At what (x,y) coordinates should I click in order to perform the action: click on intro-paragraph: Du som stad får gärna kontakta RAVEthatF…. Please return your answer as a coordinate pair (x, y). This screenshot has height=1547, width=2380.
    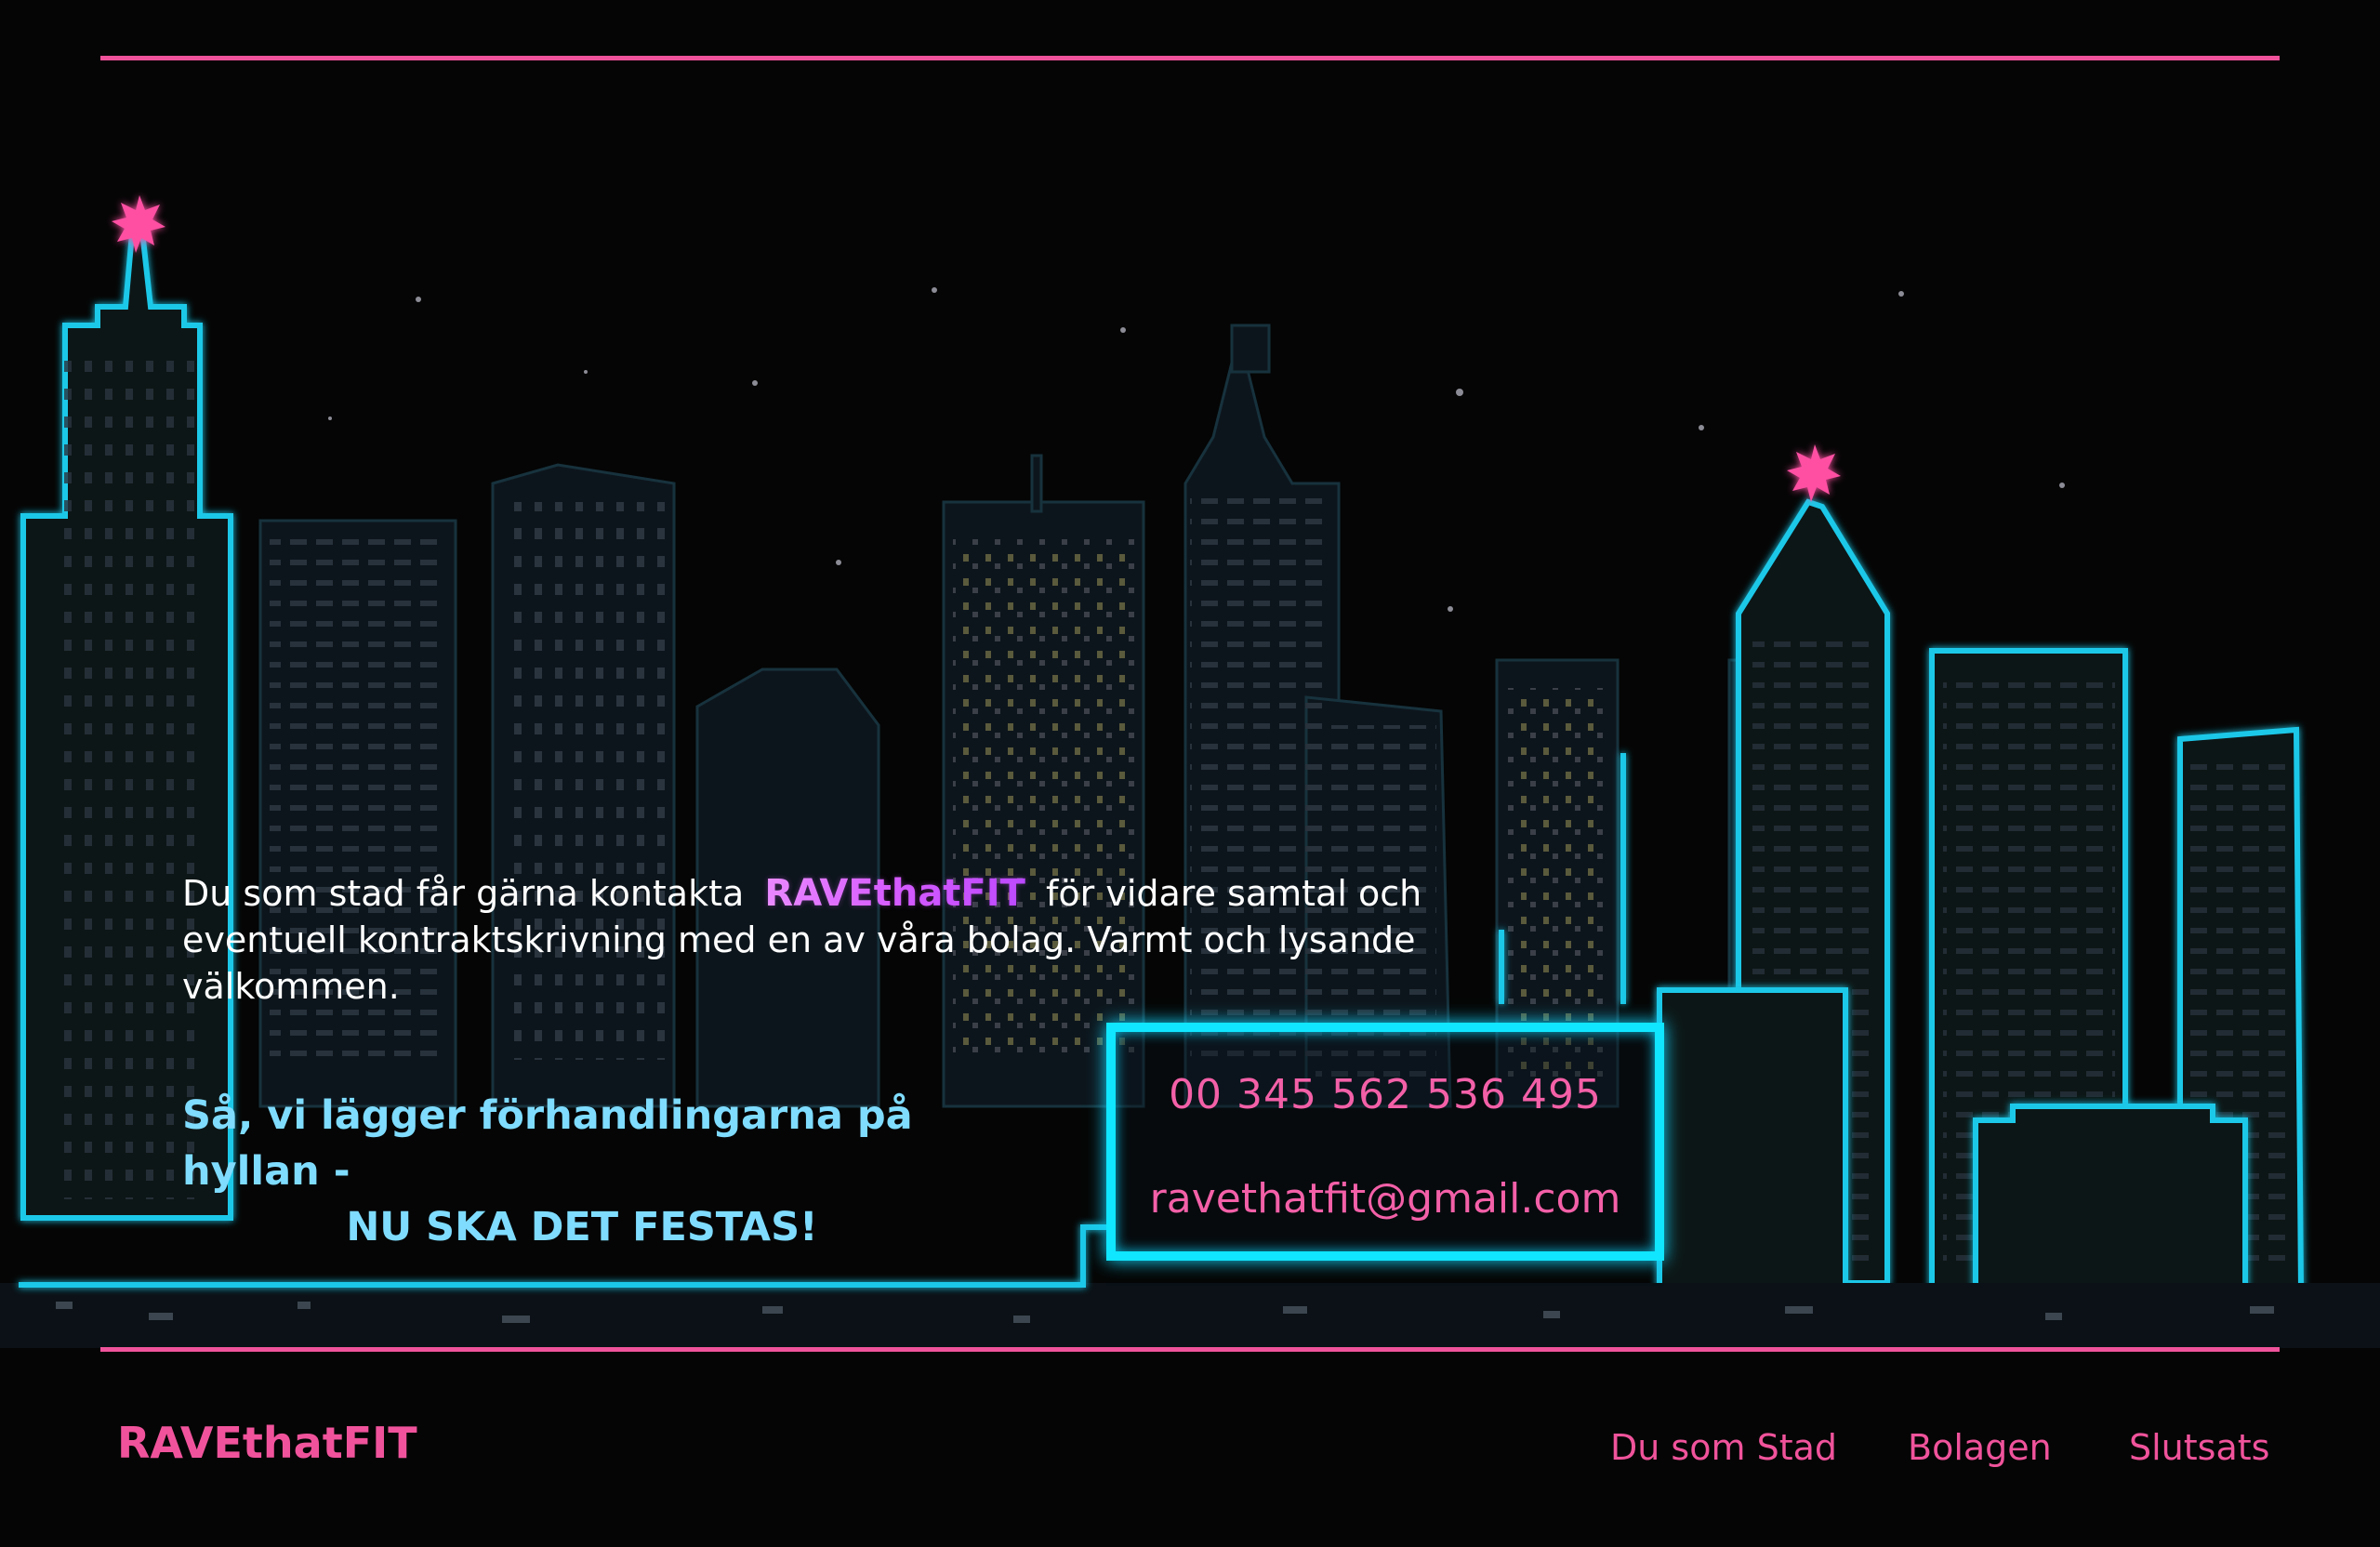
    Looking at the image, I should click on (879, 940).